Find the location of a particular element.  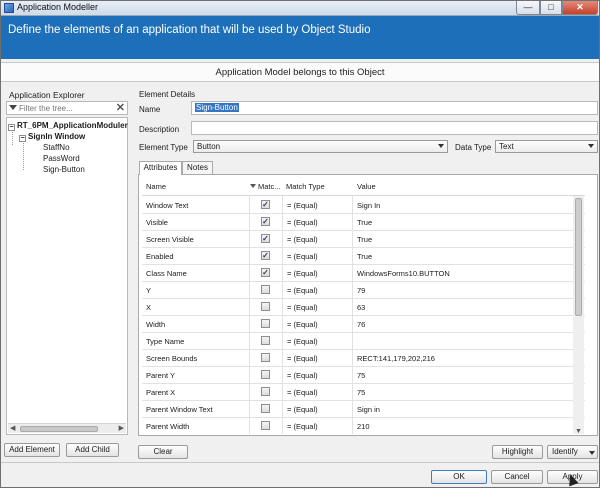

column-header-value: Value is located at coordinates (366, 186).